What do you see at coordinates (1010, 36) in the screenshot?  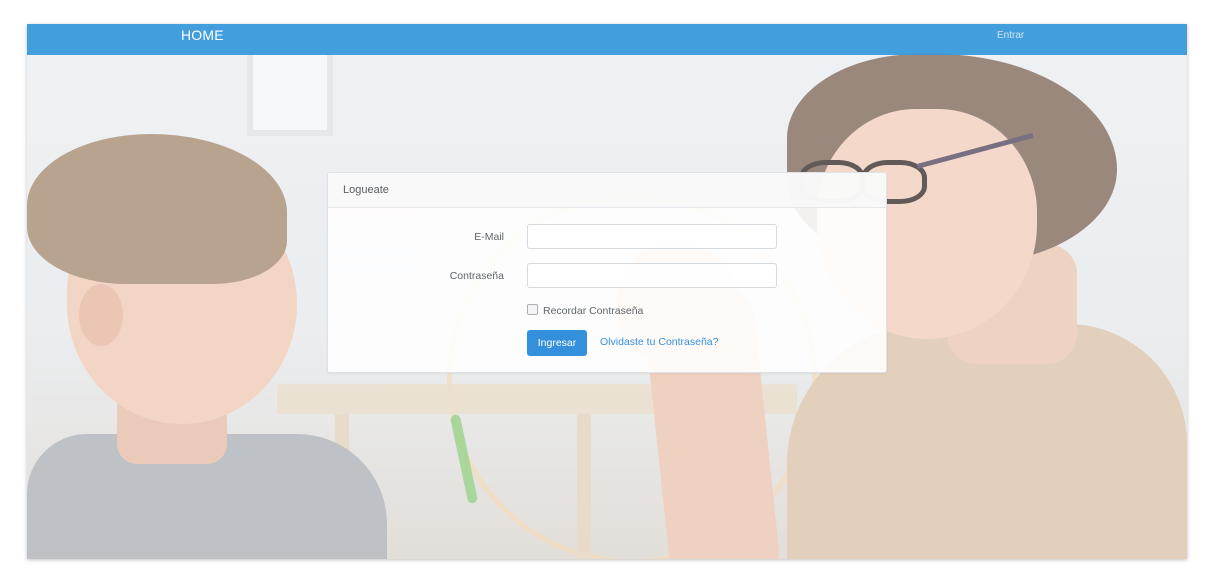 I see `login-nav-link: Entrar` at bounding box center [1010, 36].